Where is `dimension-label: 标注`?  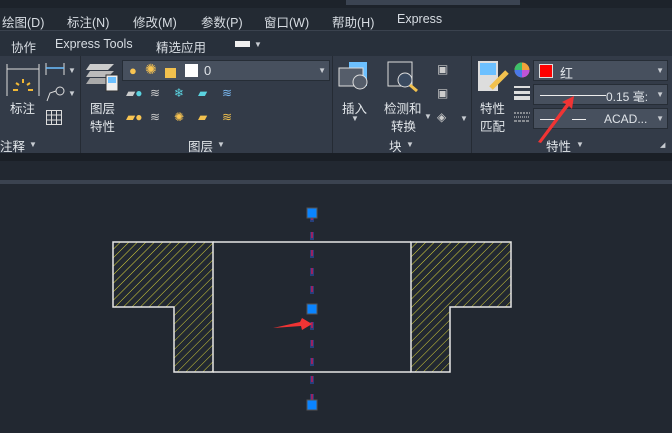
dimension-label: 标注 is located at coordinates (22, 107).